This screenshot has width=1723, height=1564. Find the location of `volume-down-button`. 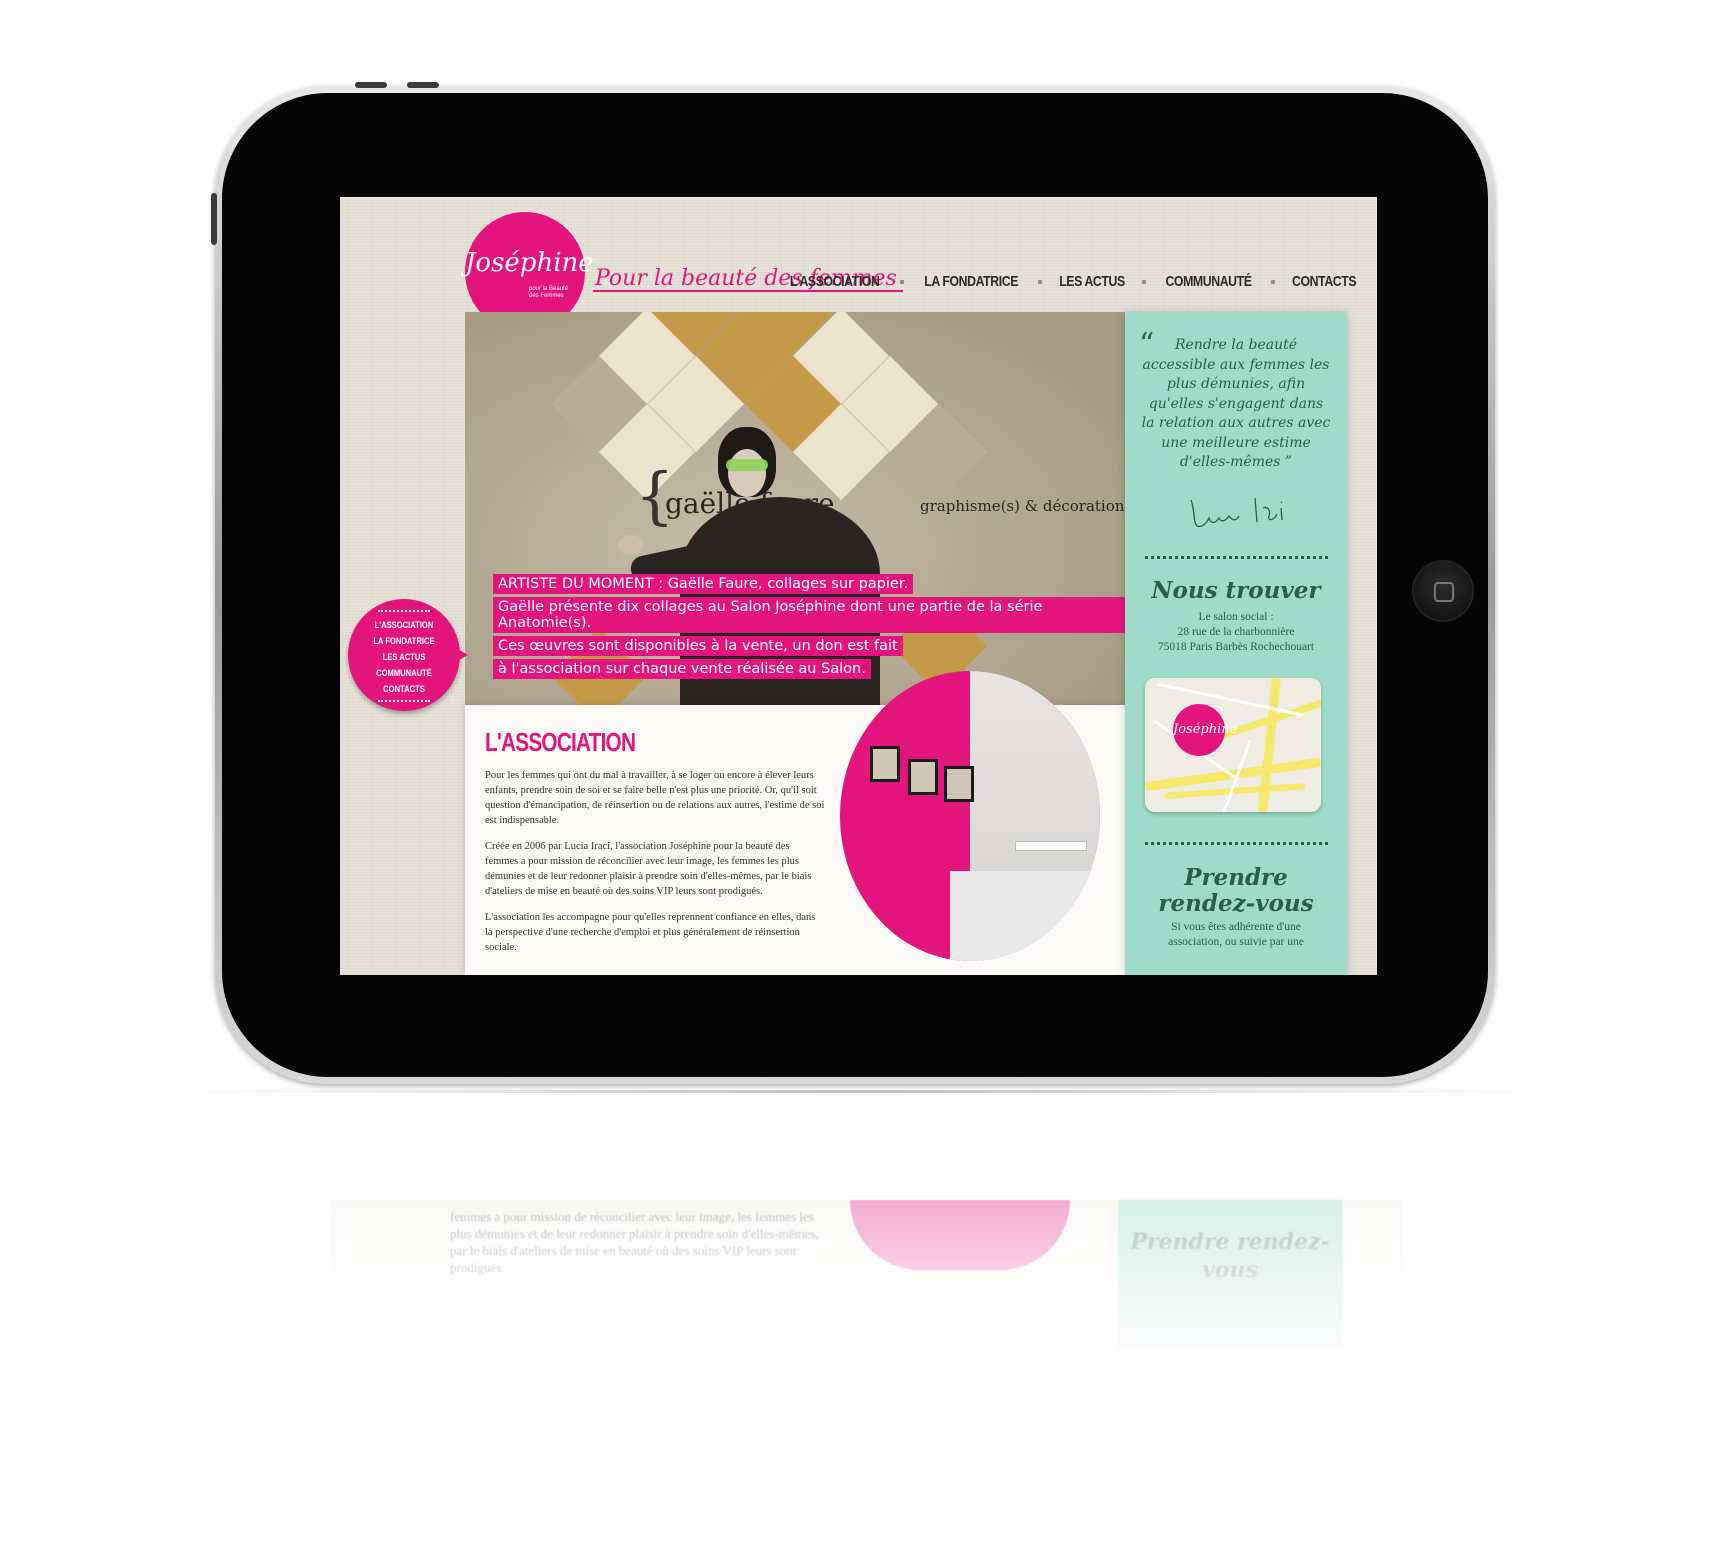

volume-down-button is located at coordinates (423, 85).